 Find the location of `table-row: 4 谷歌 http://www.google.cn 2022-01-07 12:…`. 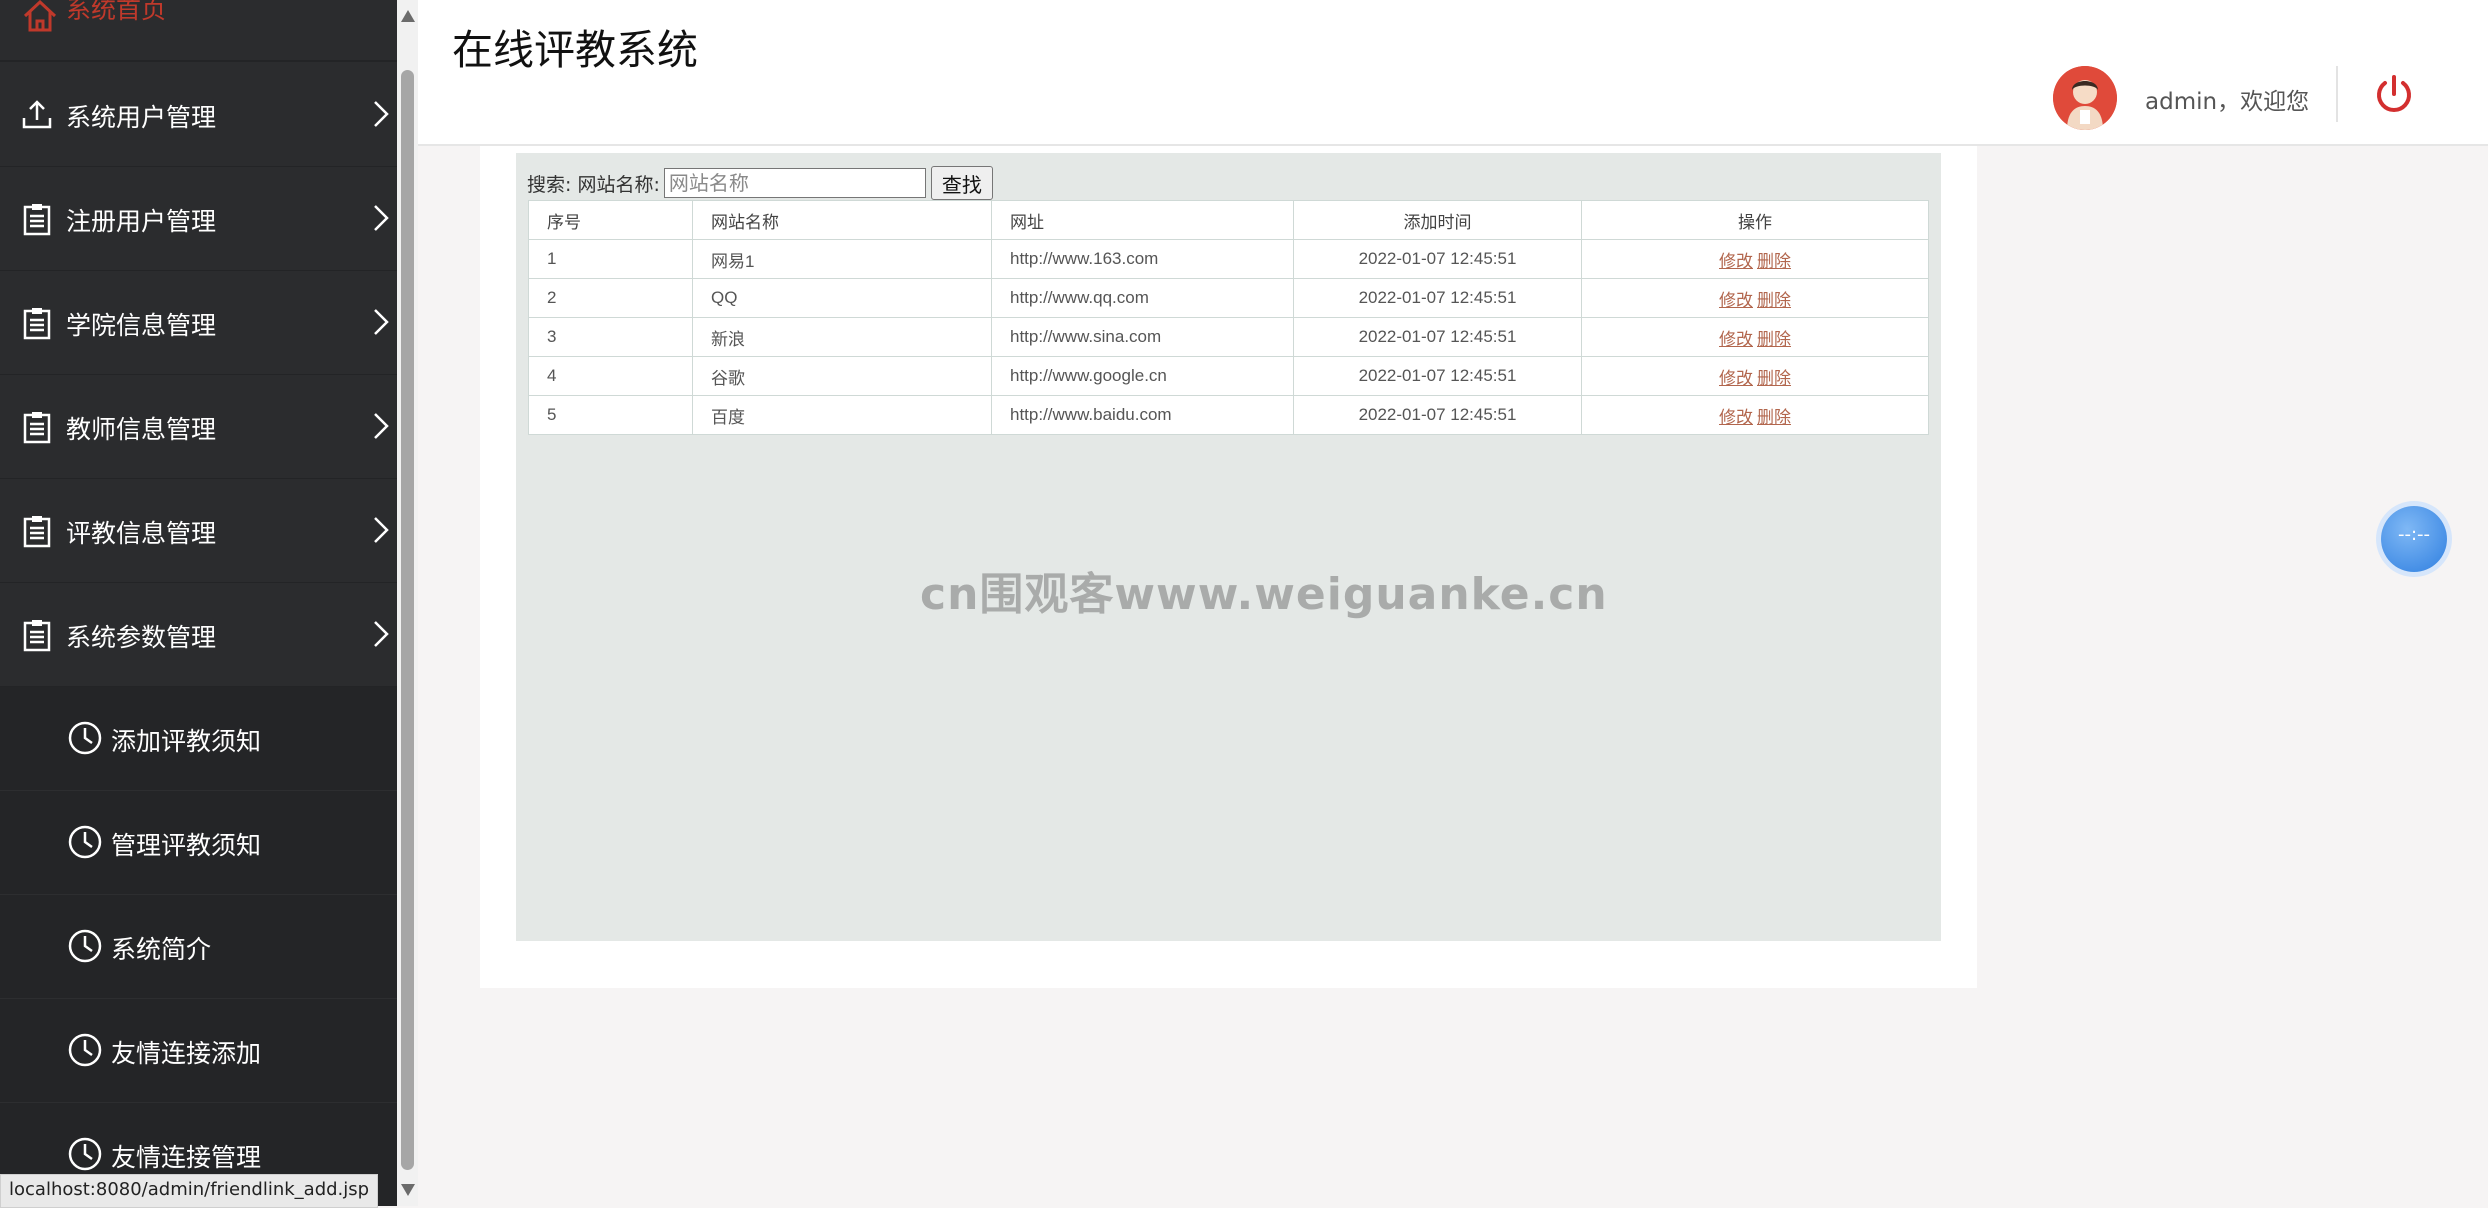

table-row: 4 谷歌 http://www.google.cn 2022-01-07 12:… is located at coordinates (1228, 376).